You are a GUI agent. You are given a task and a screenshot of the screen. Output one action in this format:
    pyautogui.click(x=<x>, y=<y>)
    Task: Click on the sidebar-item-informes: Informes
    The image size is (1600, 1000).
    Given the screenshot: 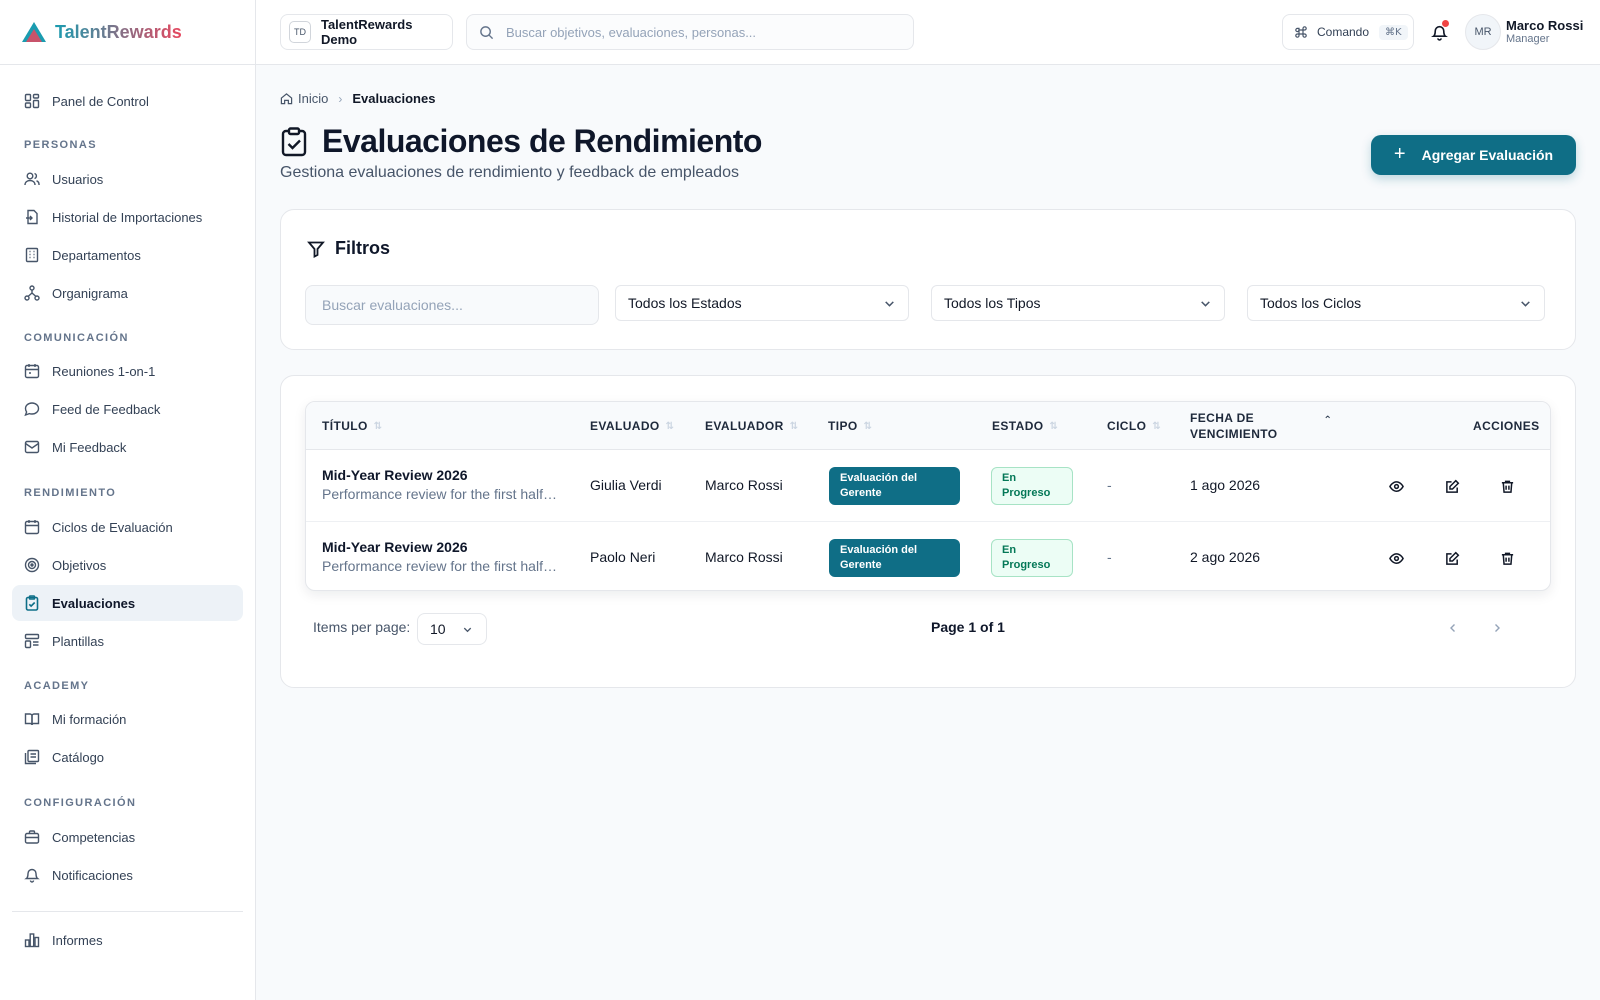 What is the action you would take?
    pyautogui.click(x=127, y=940)
    